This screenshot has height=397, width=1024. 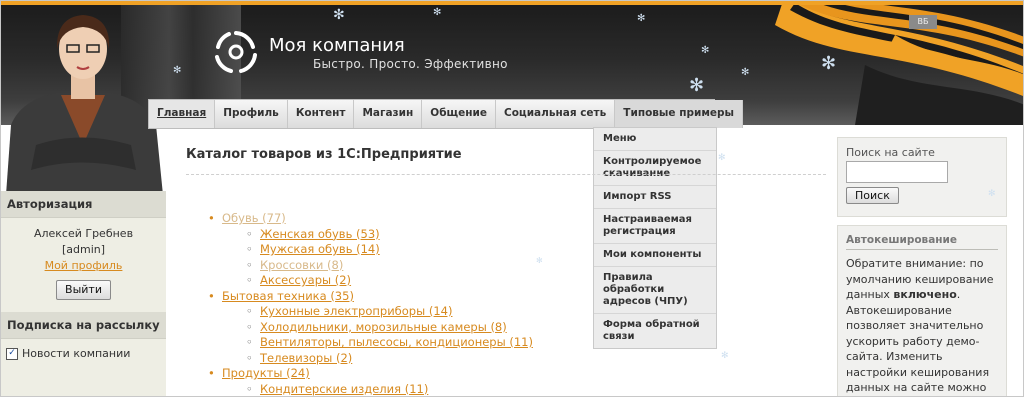 I want to click on category-link: Обувь (77), so click(x=254, y=218).